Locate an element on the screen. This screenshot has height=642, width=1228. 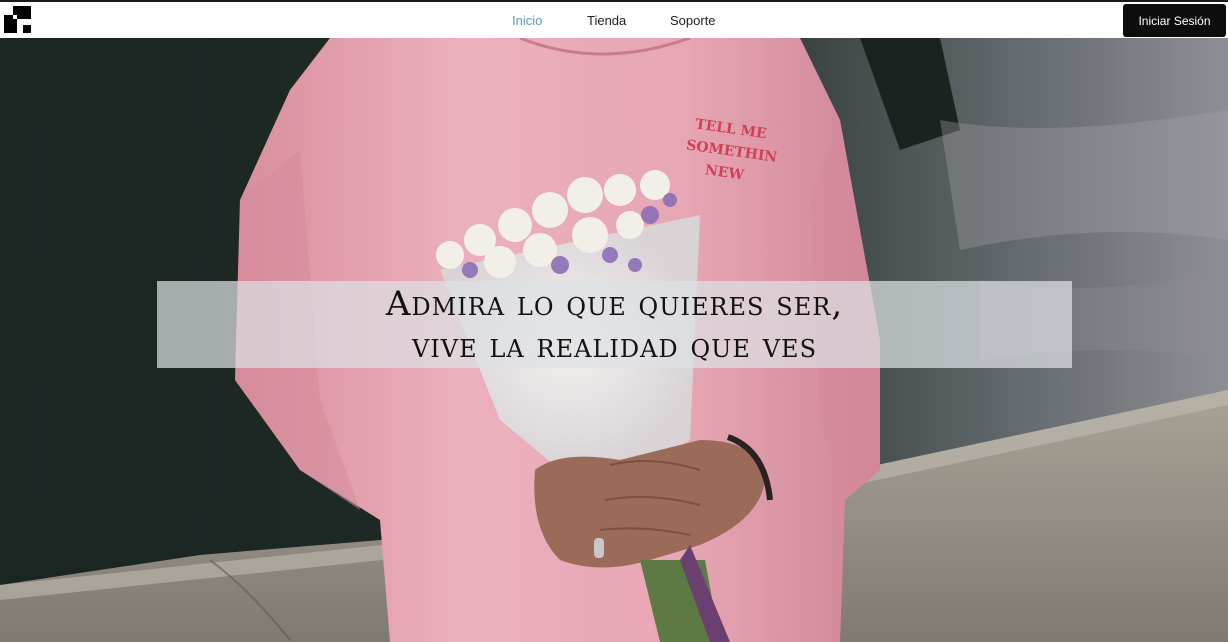
nav-link-soporte: Soporte is located at coordinates (693, 20).